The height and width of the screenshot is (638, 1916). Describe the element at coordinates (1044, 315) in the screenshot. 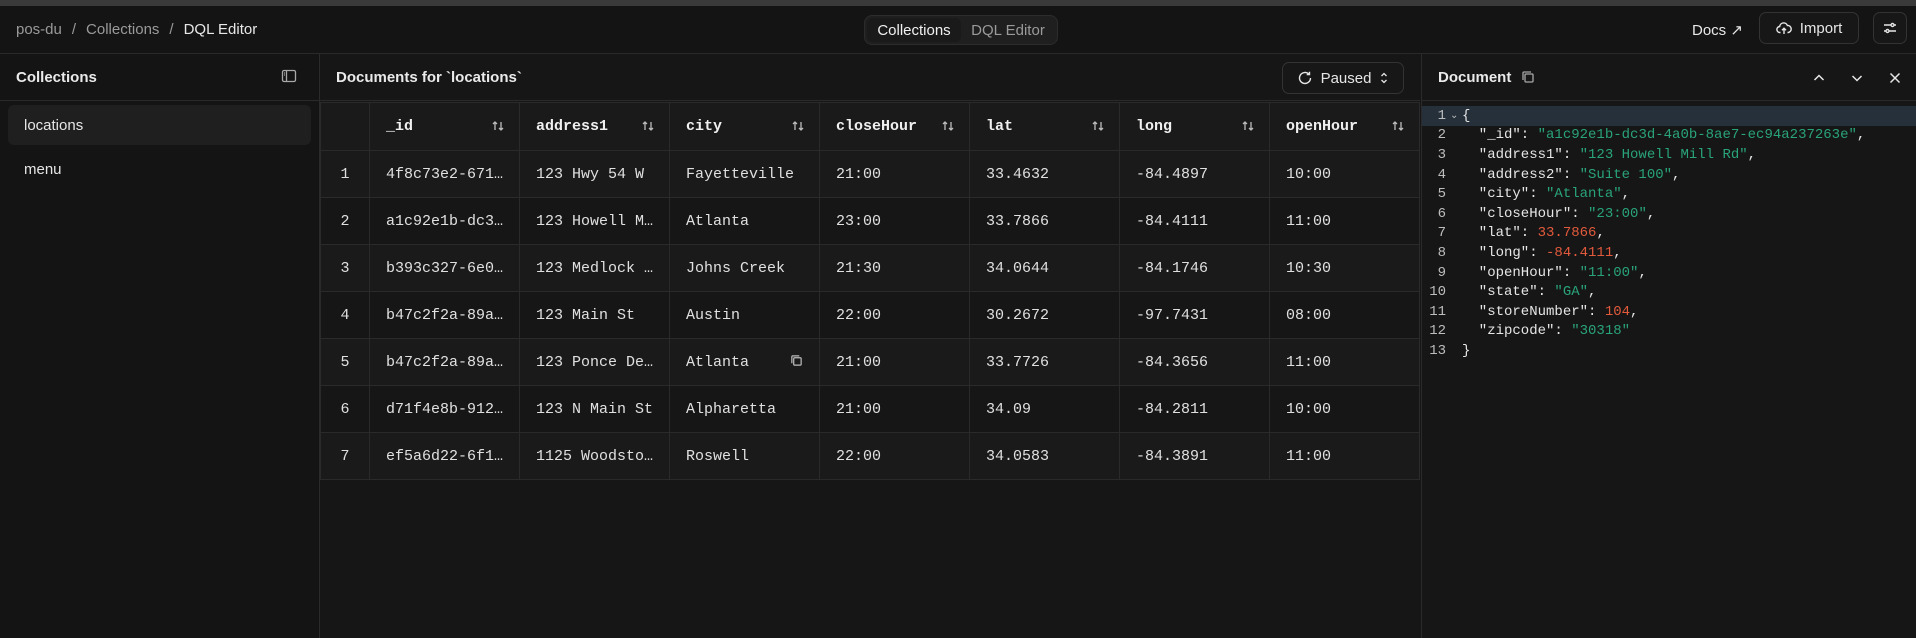

I see `table-cell: 30.2672` at that location.